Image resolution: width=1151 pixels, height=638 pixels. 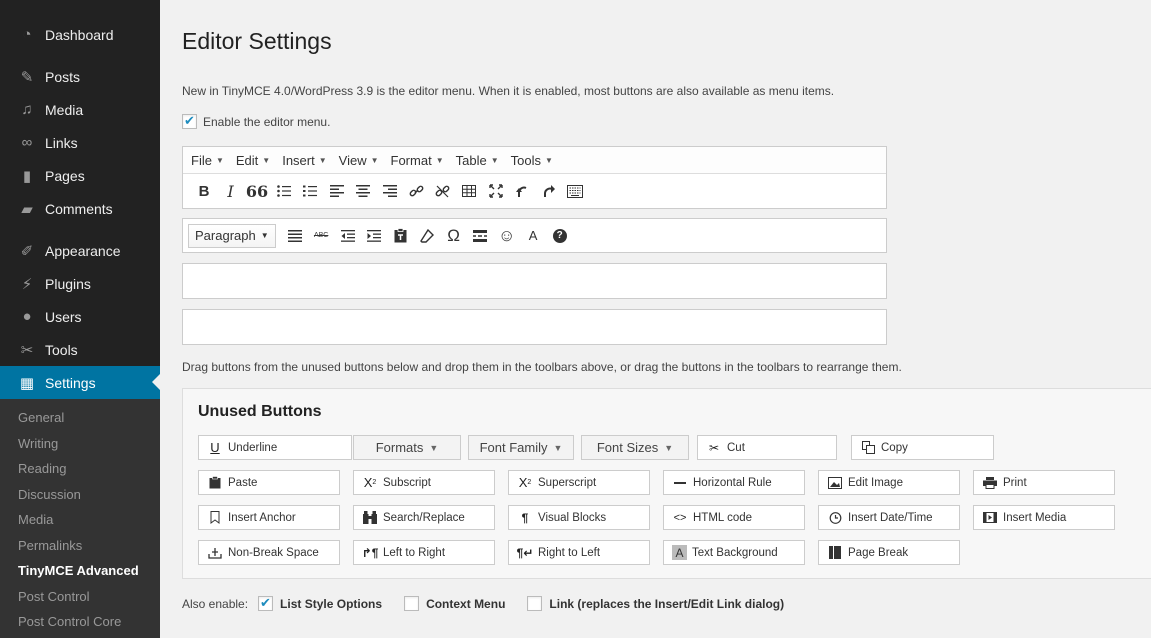 What do you see at coordinates (359, 160) in the screenshot?
I see `menu-view: View ▼` at bounding box center [359, 160].